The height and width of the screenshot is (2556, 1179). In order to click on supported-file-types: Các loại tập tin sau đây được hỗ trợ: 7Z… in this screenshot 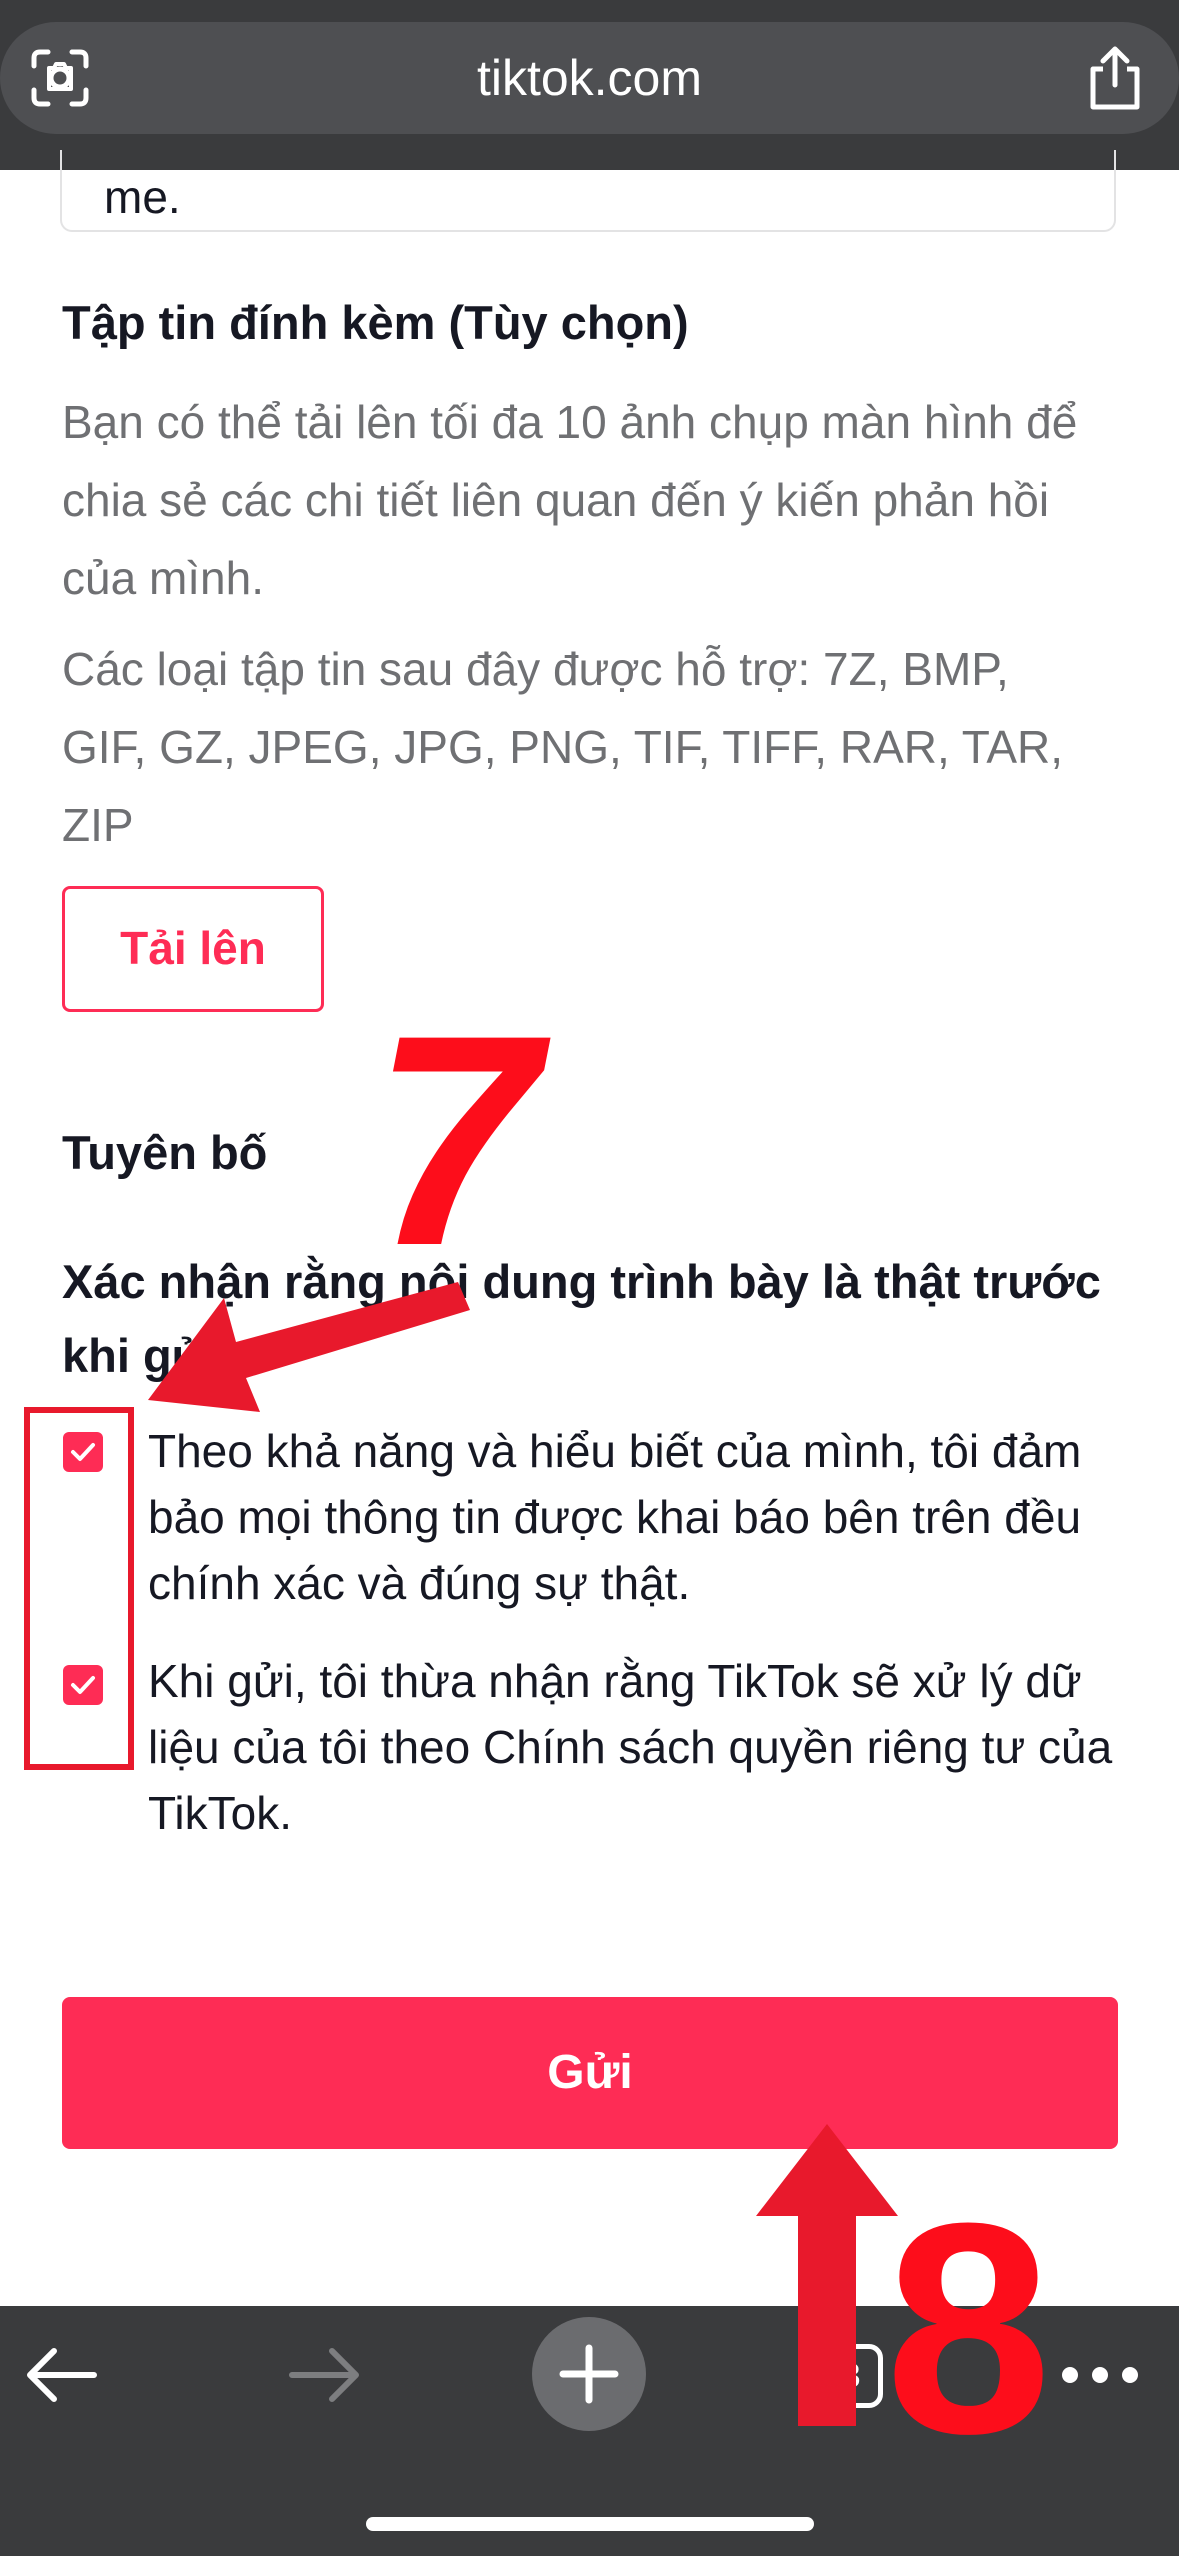, I will do `click(563, 747)`.